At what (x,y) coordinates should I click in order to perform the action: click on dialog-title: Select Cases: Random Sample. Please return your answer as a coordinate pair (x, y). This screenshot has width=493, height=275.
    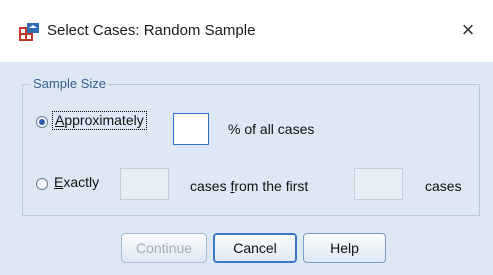
    Looking at the image, I should click on (151, 30).